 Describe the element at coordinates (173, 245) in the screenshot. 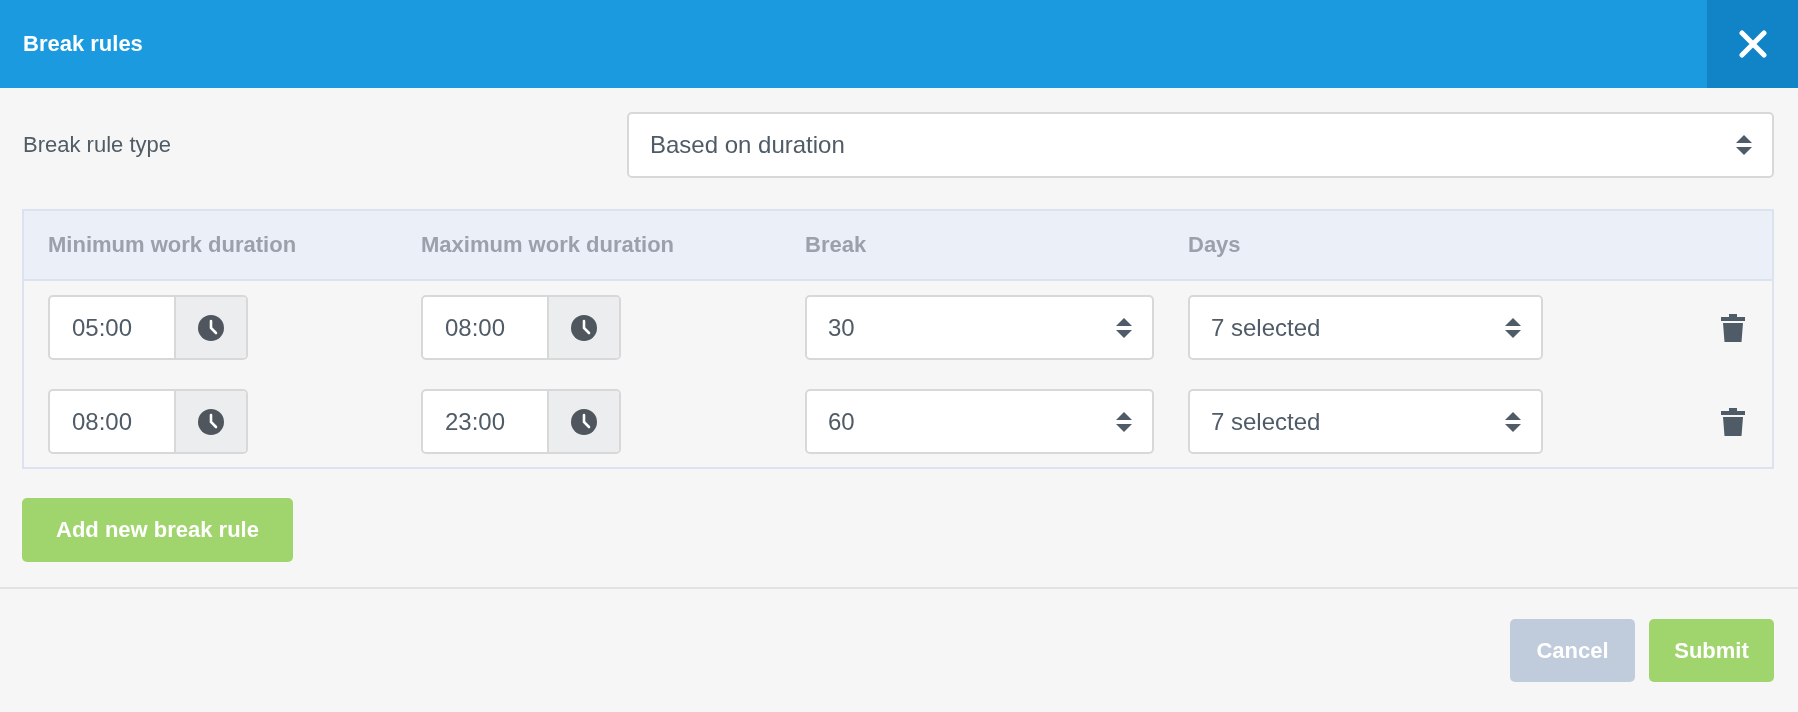

I see `column-header: Minimum work duration` at that location.